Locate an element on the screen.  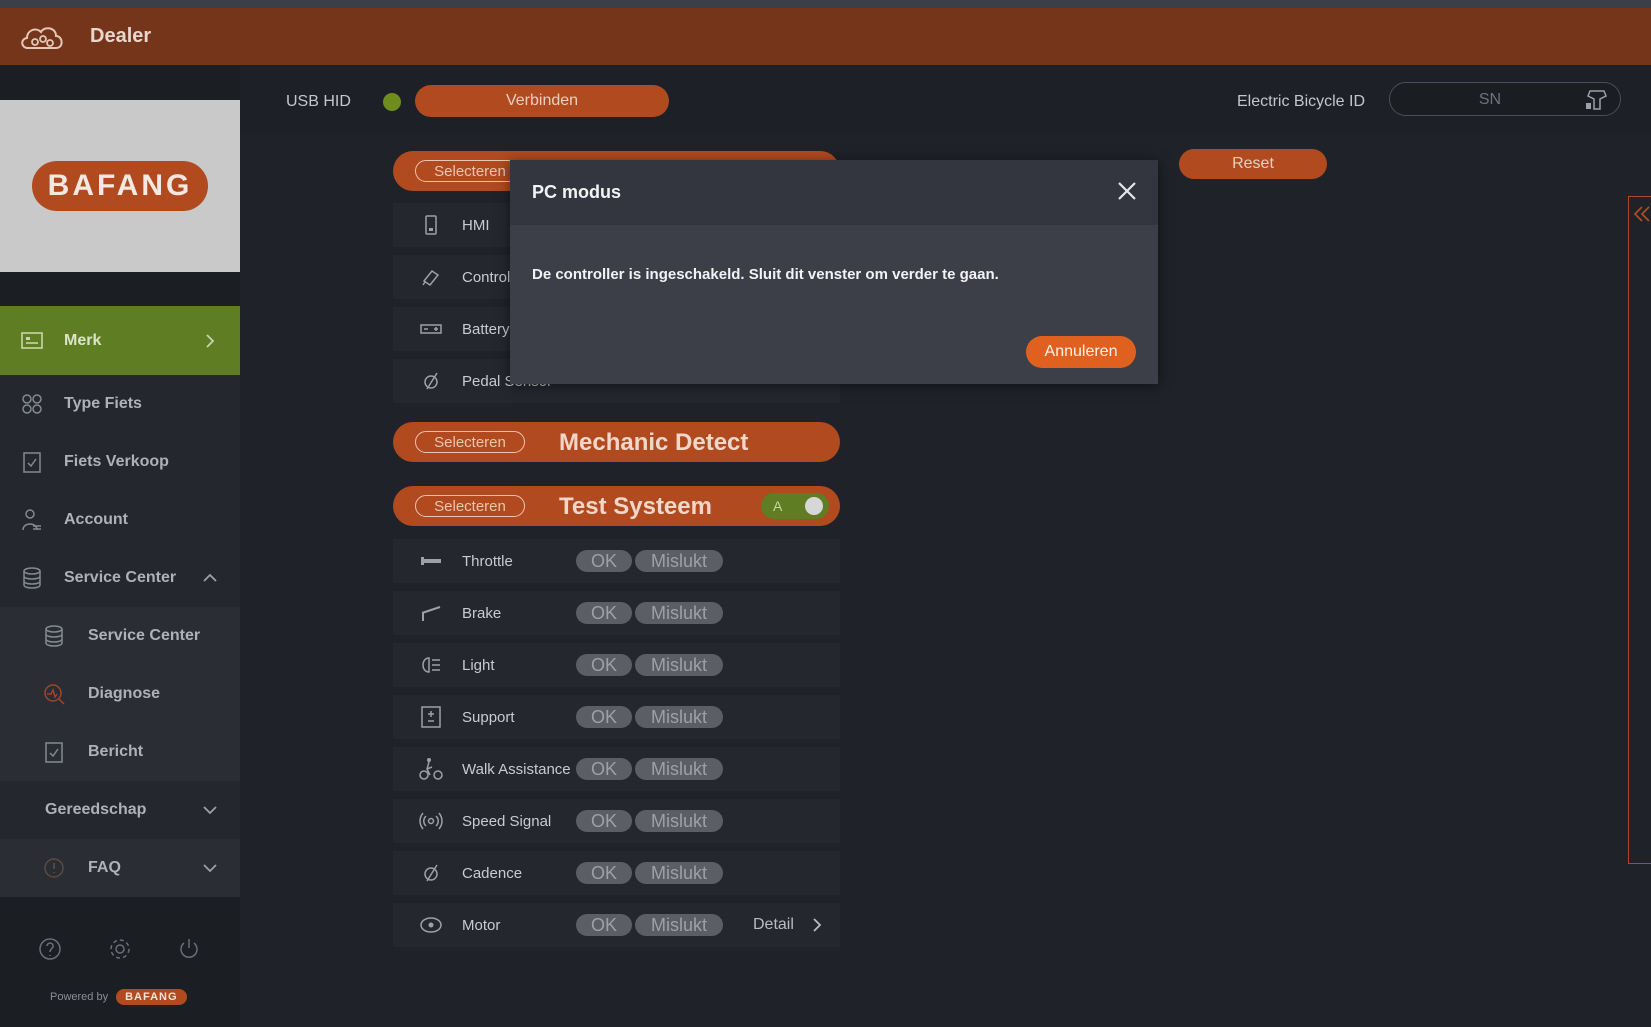
connect-button: Verbinden is located at coordinates (542, 101).